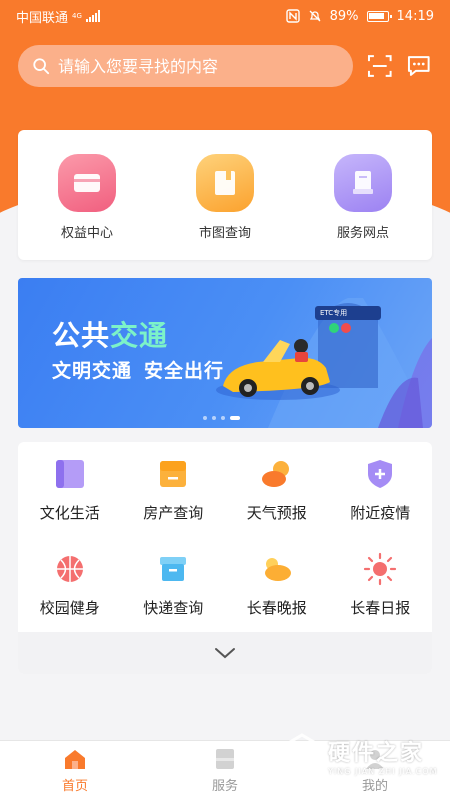  Describe the element at coordinates (173, 513) in the screenshot. I see `service-label: 房产查询` at that location.